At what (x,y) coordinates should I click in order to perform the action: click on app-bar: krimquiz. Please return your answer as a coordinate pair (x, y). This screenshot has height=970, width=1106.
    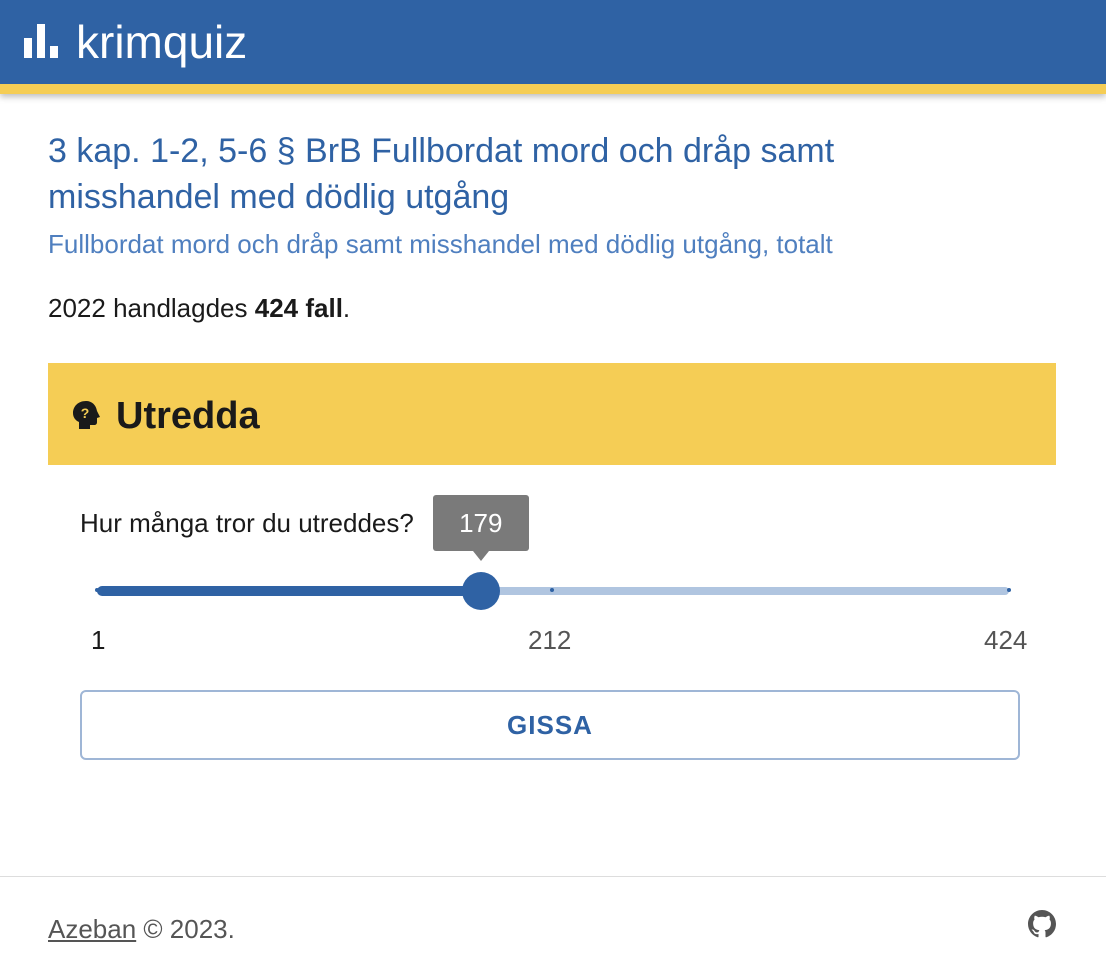
    Looking at the image, I should click on (553, 47).